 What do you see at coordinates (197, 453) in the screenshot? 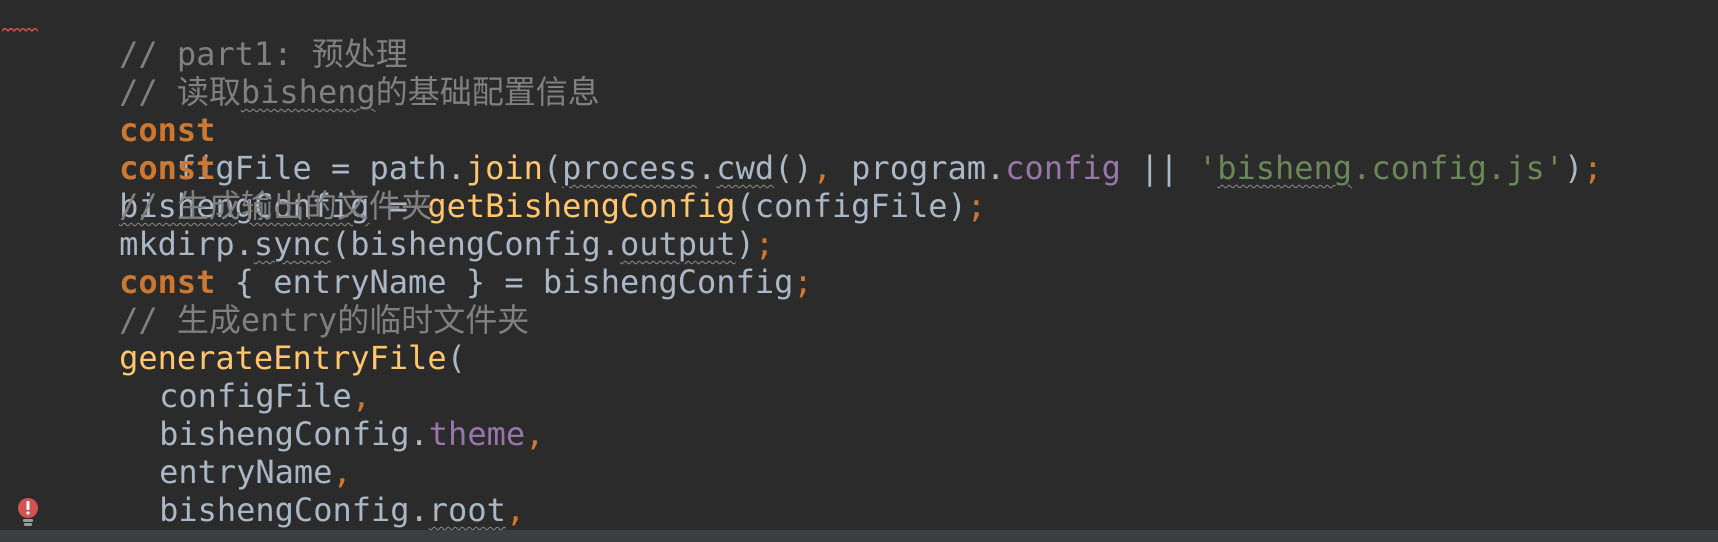
I see `code-line-12: entryName,` at bounding box center [197, 453].